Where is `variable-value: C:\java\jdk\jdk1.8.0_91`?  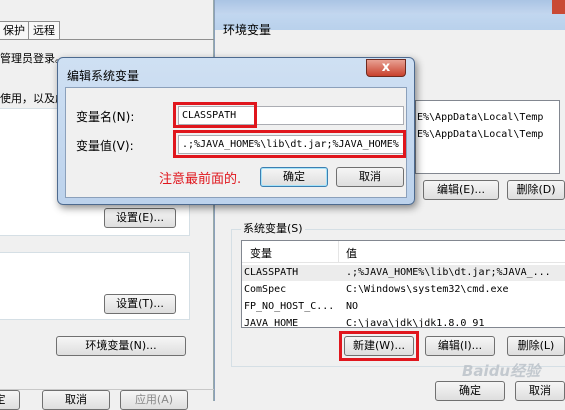
variable-value: C:\java\jdk\jdk1.8.0_91 is located at coordinates (415, 323).